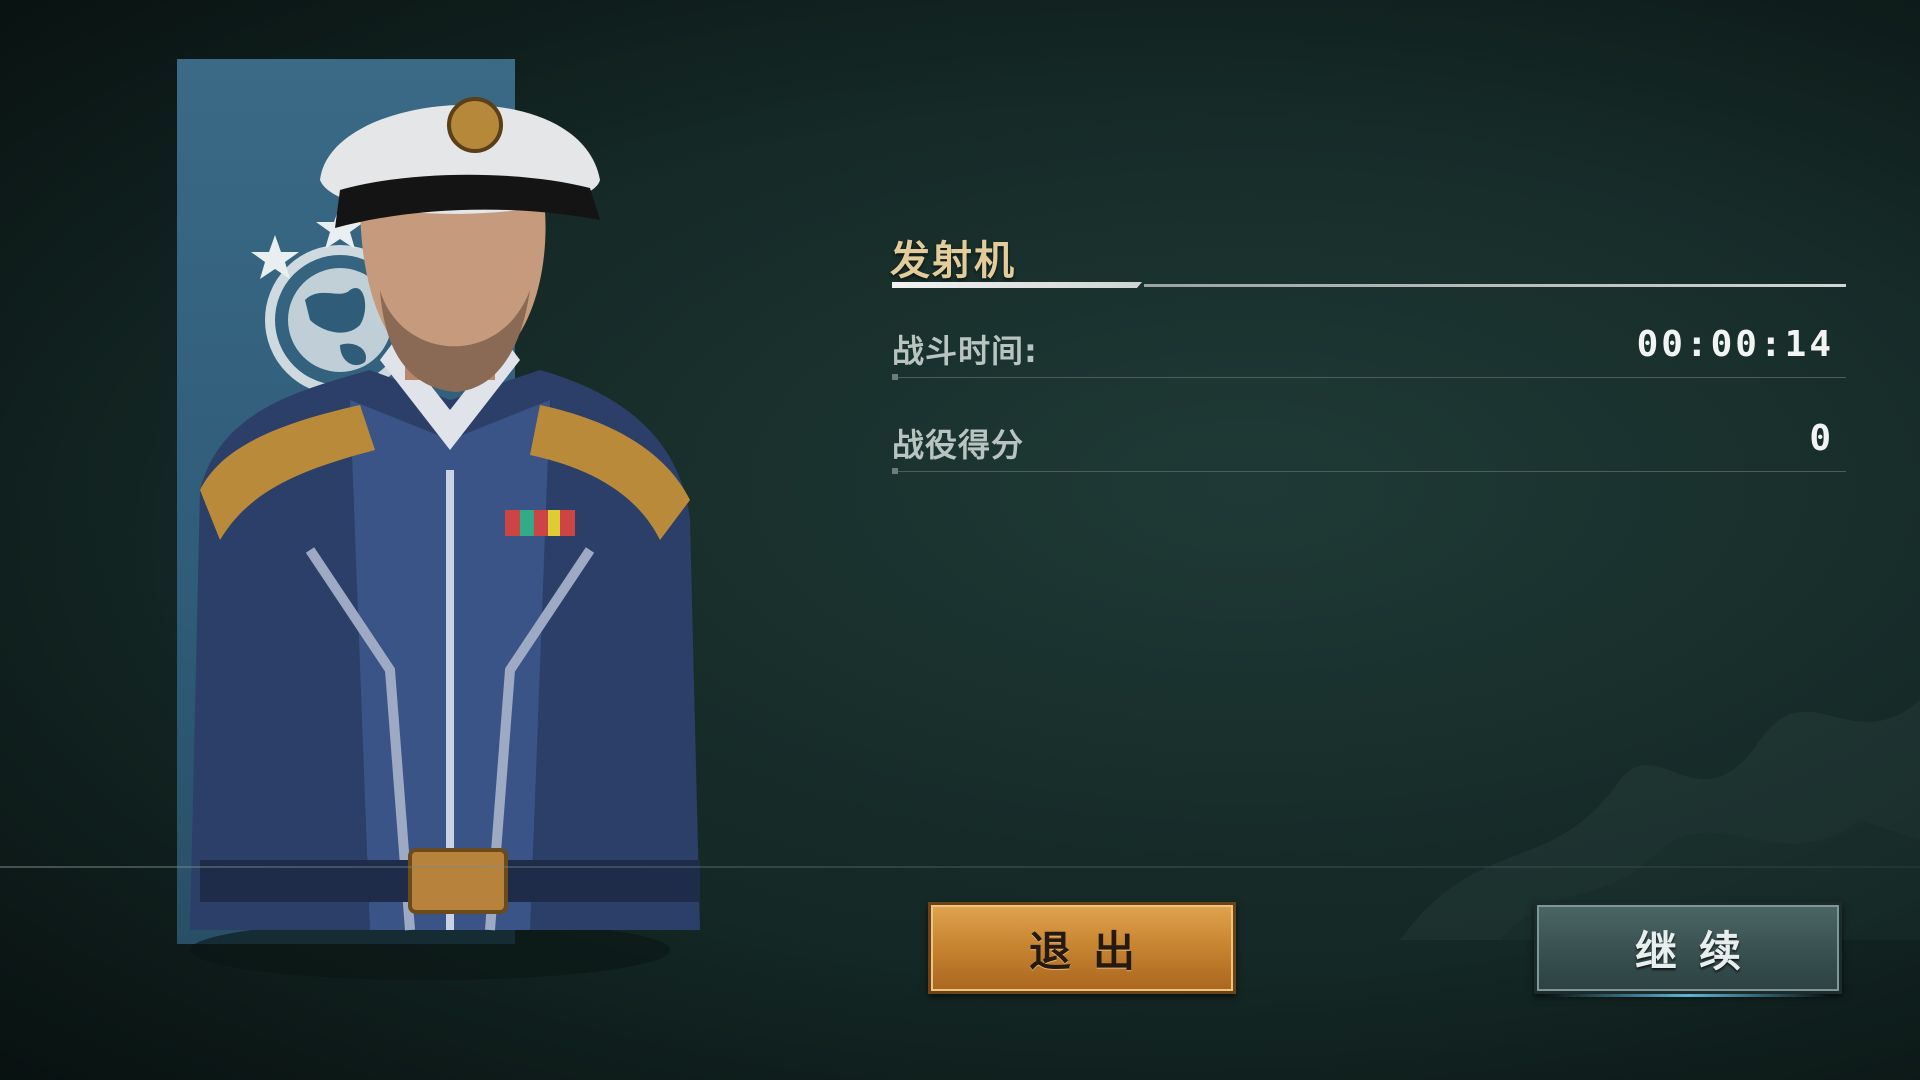  What do you see at coordinates (1369, 285) in the screenshot?
I see `title-underline` at bounding box center [1369, 285].